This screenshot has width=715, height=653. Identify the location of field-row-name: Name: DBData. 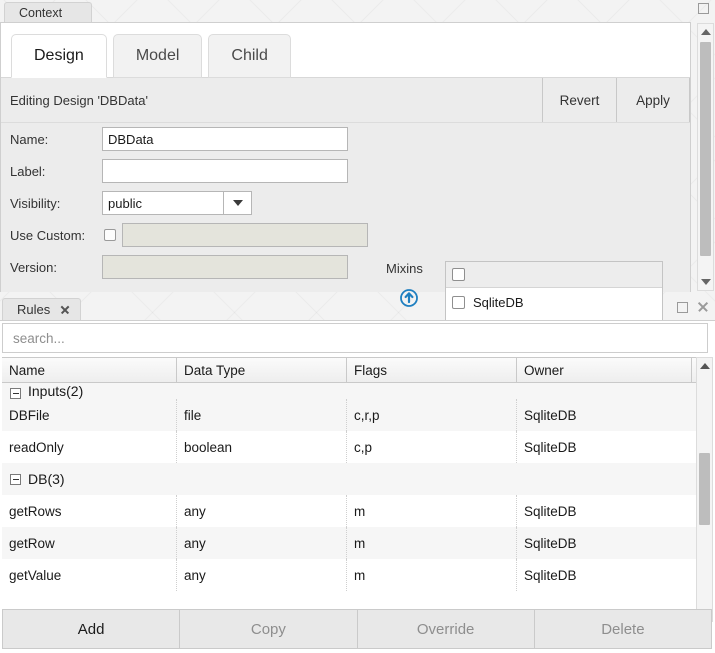
(191, 139).